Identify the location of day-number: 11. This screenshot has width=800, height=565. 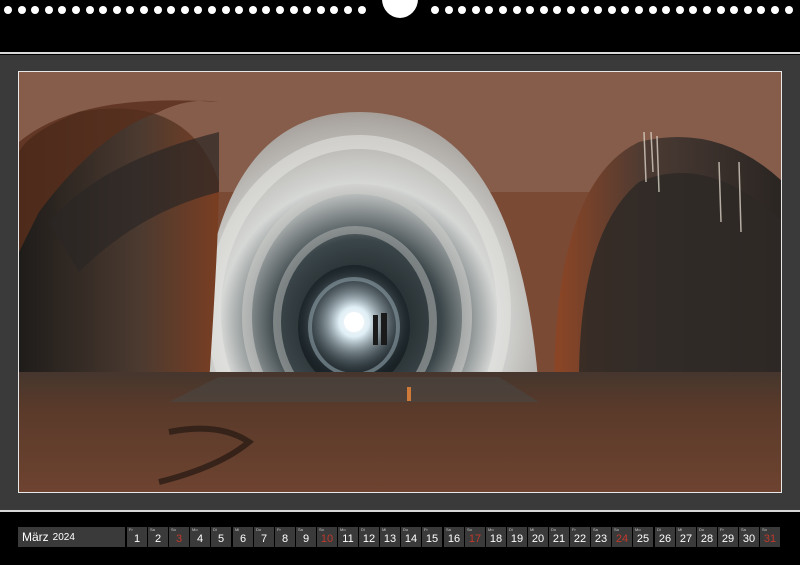
(348, 539).